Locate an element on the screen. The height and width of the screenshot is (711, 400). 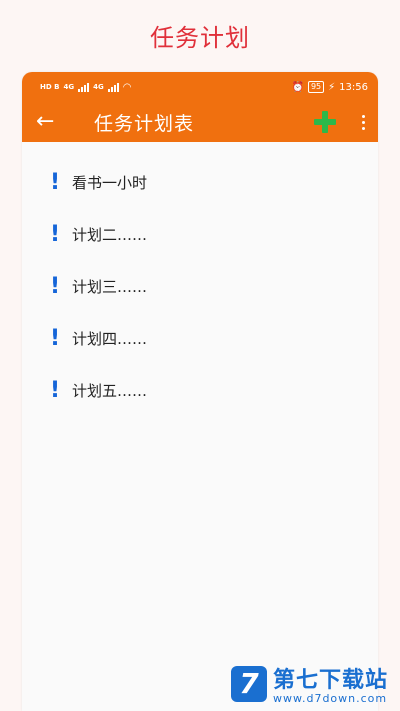
watermark: 7 第七下载站 www.d7down.com is located at coordinates (309, 683).